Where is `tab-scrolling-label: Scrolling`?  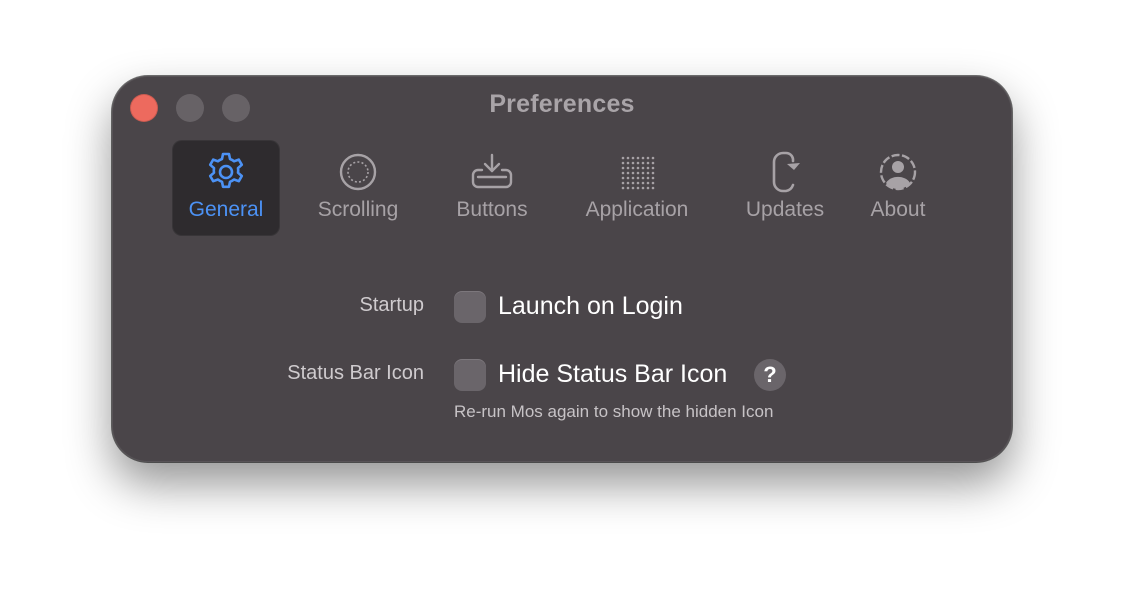 tab-scrolling-label: Scrolling is located at coordinates (358, 209).